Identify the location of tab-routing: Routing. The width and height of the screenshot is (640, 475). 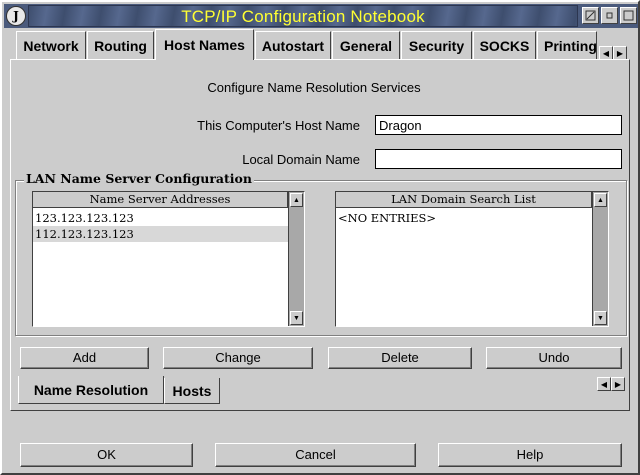
(120, 45).